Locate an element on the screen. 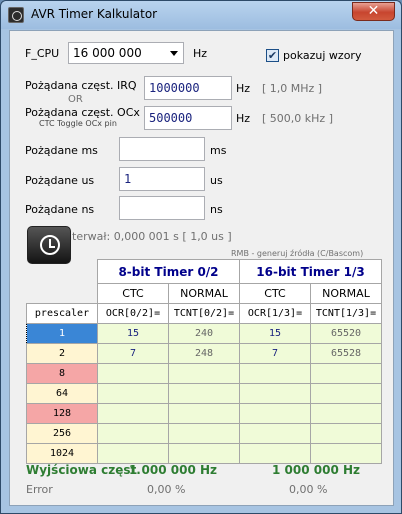 This screenshot has height=514, width=402. ms-unit: ms is located at coordinates (218, 150).